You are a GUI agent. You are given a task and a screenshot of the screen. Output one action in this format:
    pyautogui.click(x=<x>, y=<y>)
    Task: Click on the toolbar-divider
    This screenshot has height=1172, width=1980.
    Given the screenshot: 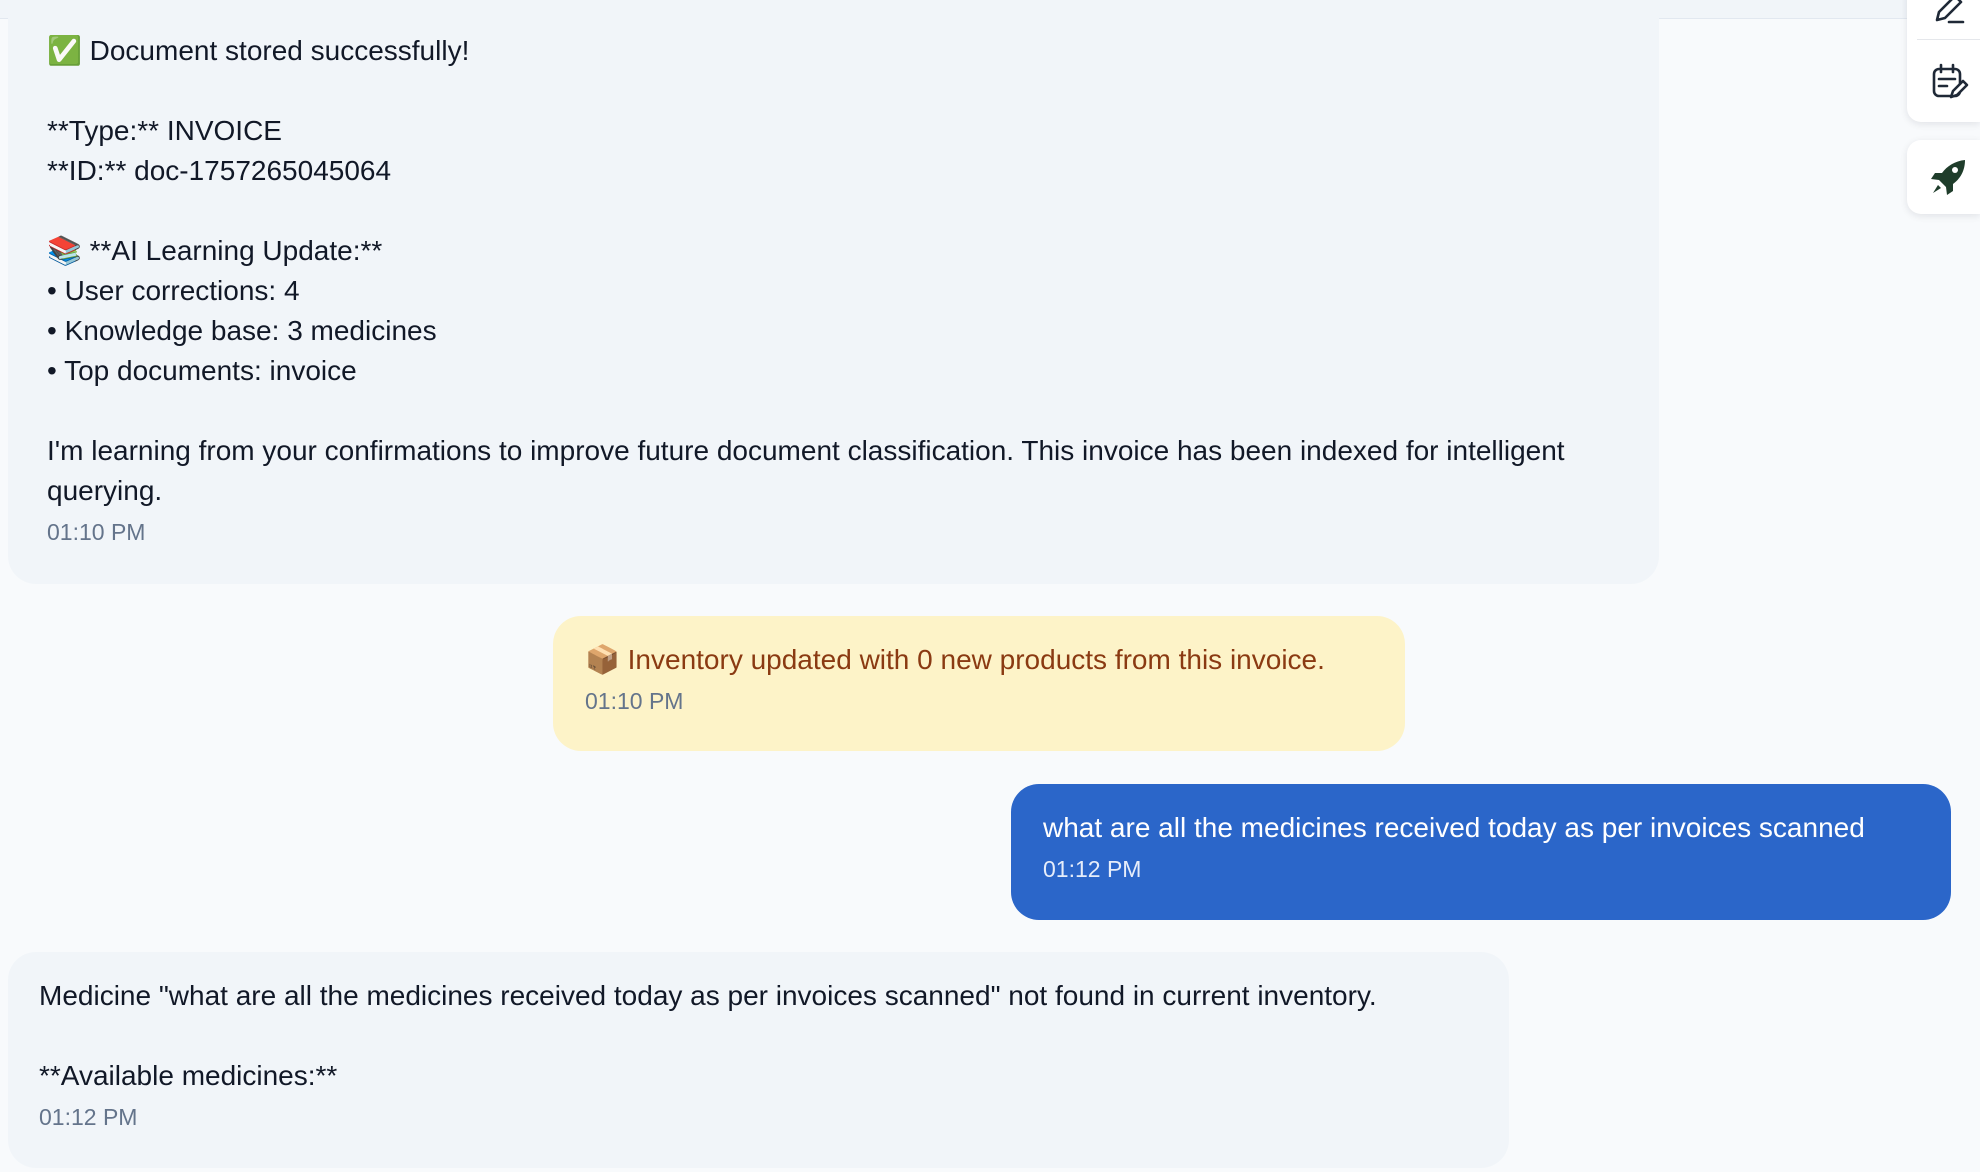 What is the action you would take?
    pyautogui.click(x=1948, y=39)
    